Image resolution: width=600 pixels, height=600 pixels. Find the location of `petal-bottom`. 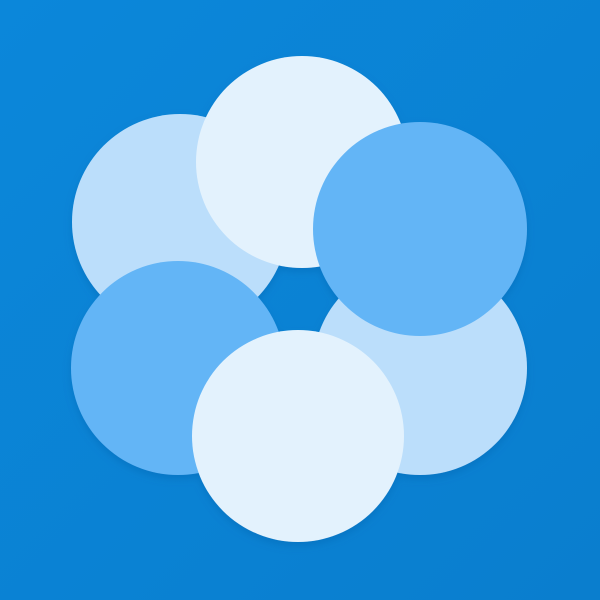

petal-bottom is located at coordinates (298, 436).